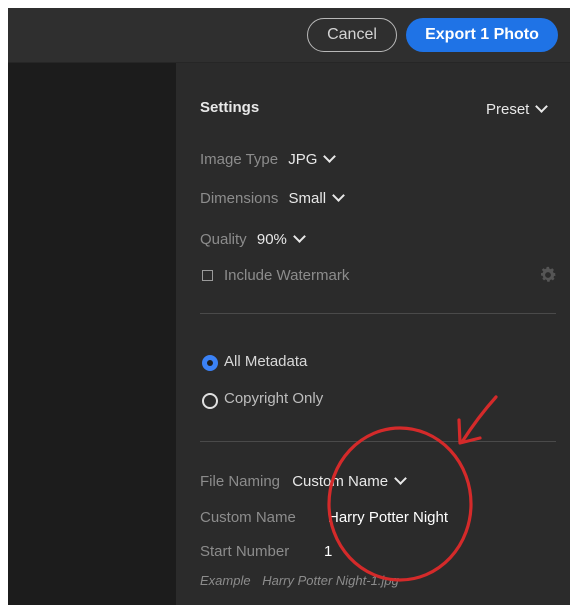 This screenshot has height=605, width=570. What do you see at coordinates (482, 35) in the screenshot?
I see `export-button: Export 1 Photo` at bounding box center [482, 35].